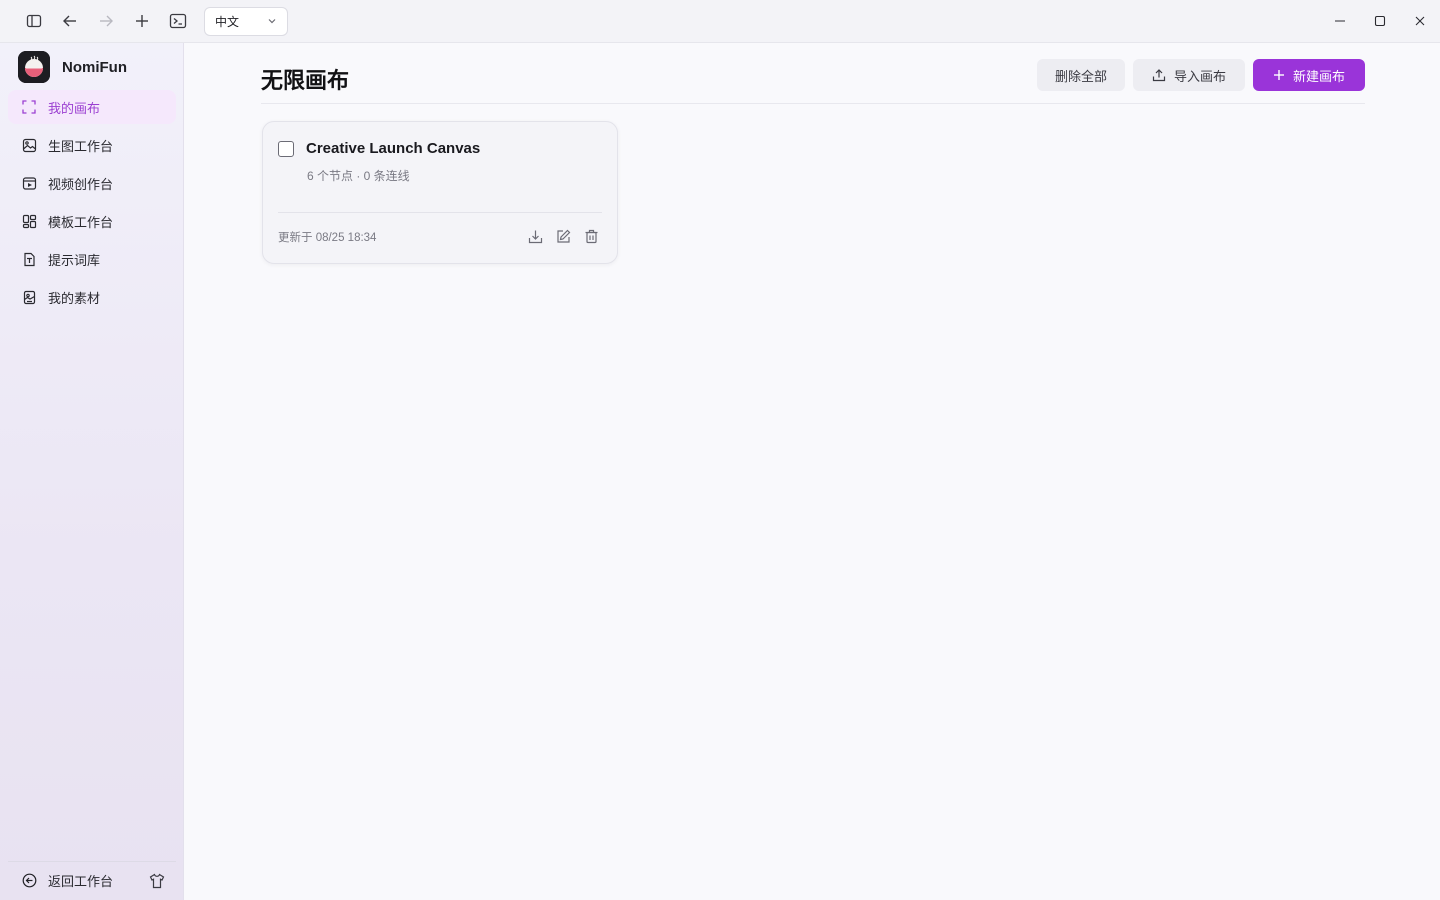  I want to click on sidebar-item-prompts: 提示词库, so click(92, 259).